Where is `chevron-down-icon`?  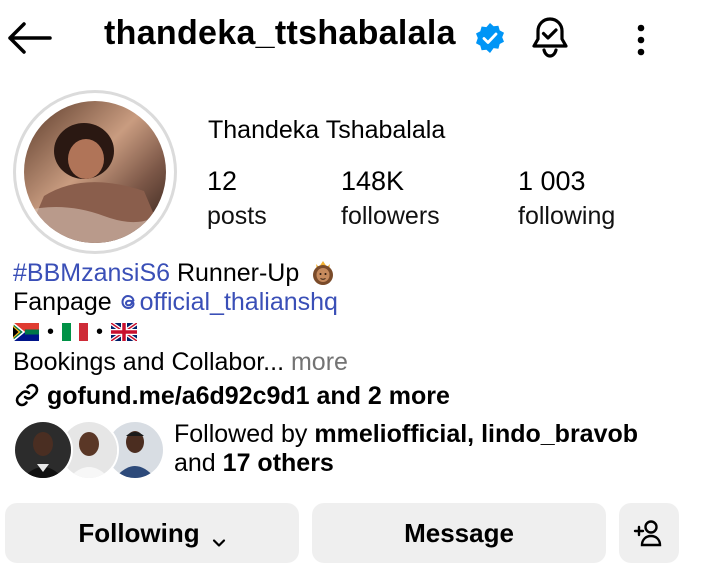
chevron-down-icon is located at coordinates (219, 536).